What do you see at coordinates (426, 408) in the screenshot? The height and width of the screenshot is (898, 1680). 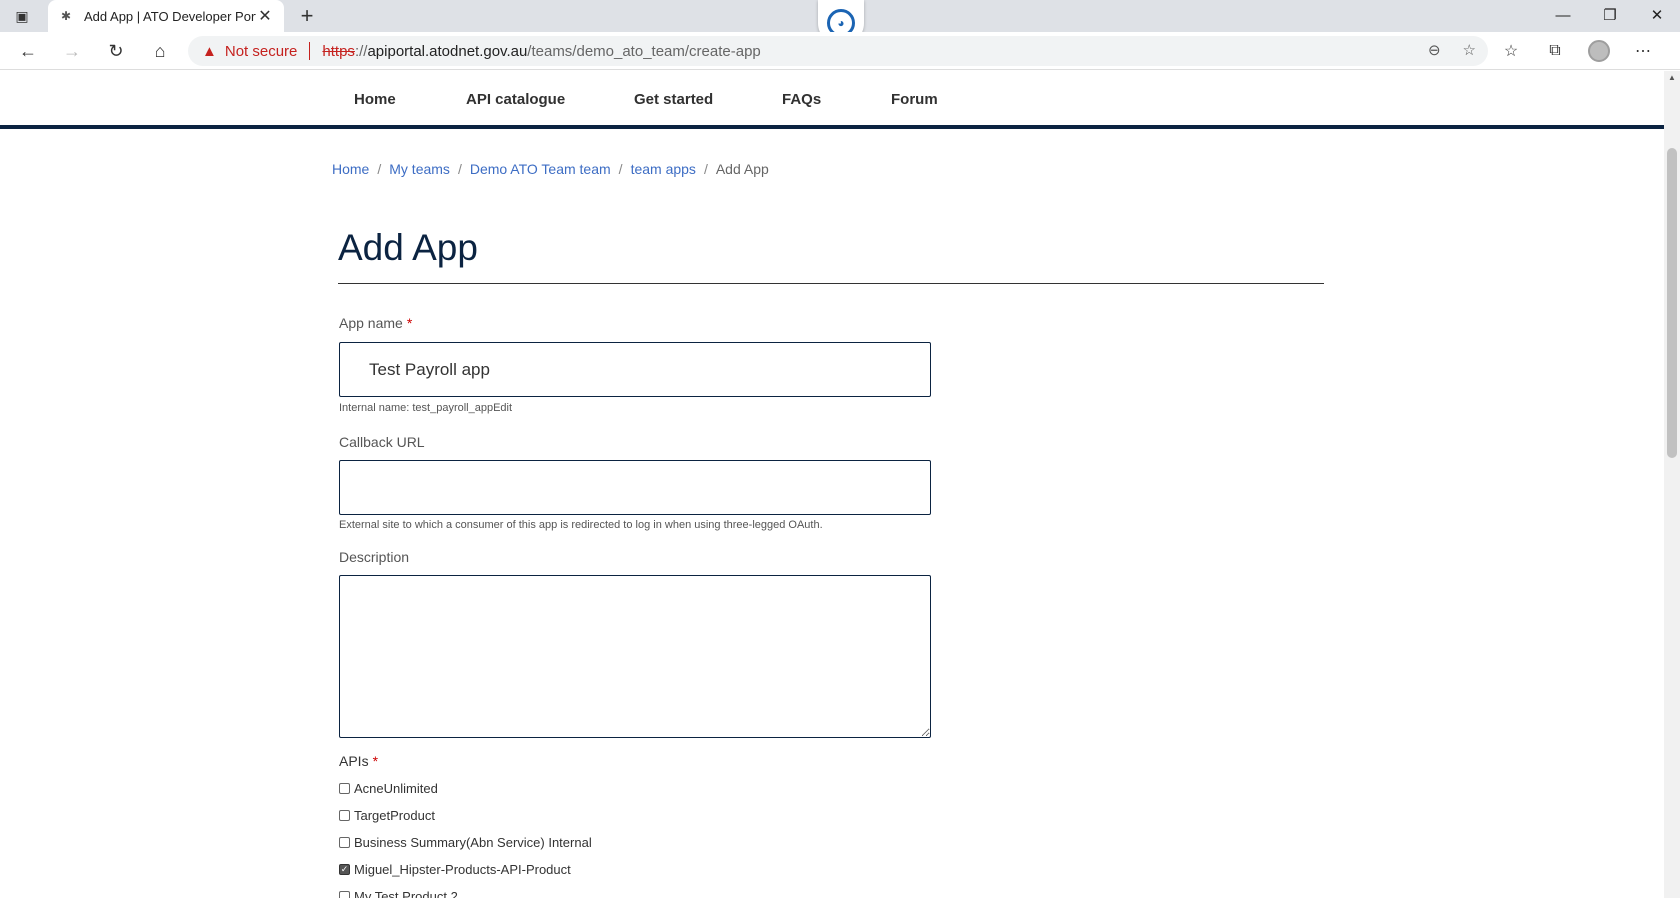 I see `app-name-help: Internal name: test_payroll_appEdit` at bounding box center [426, 408].